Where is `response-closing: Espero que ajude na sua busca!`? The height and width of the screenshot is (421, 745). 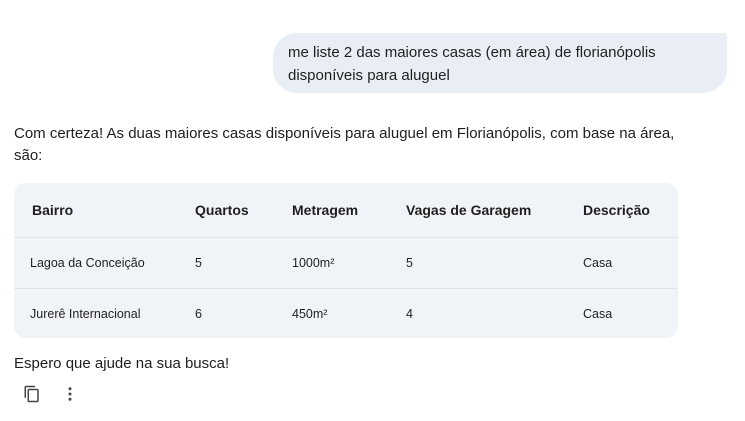 response-closing: Espero que ajude na sua busca! is located at coordinates (122, 363).